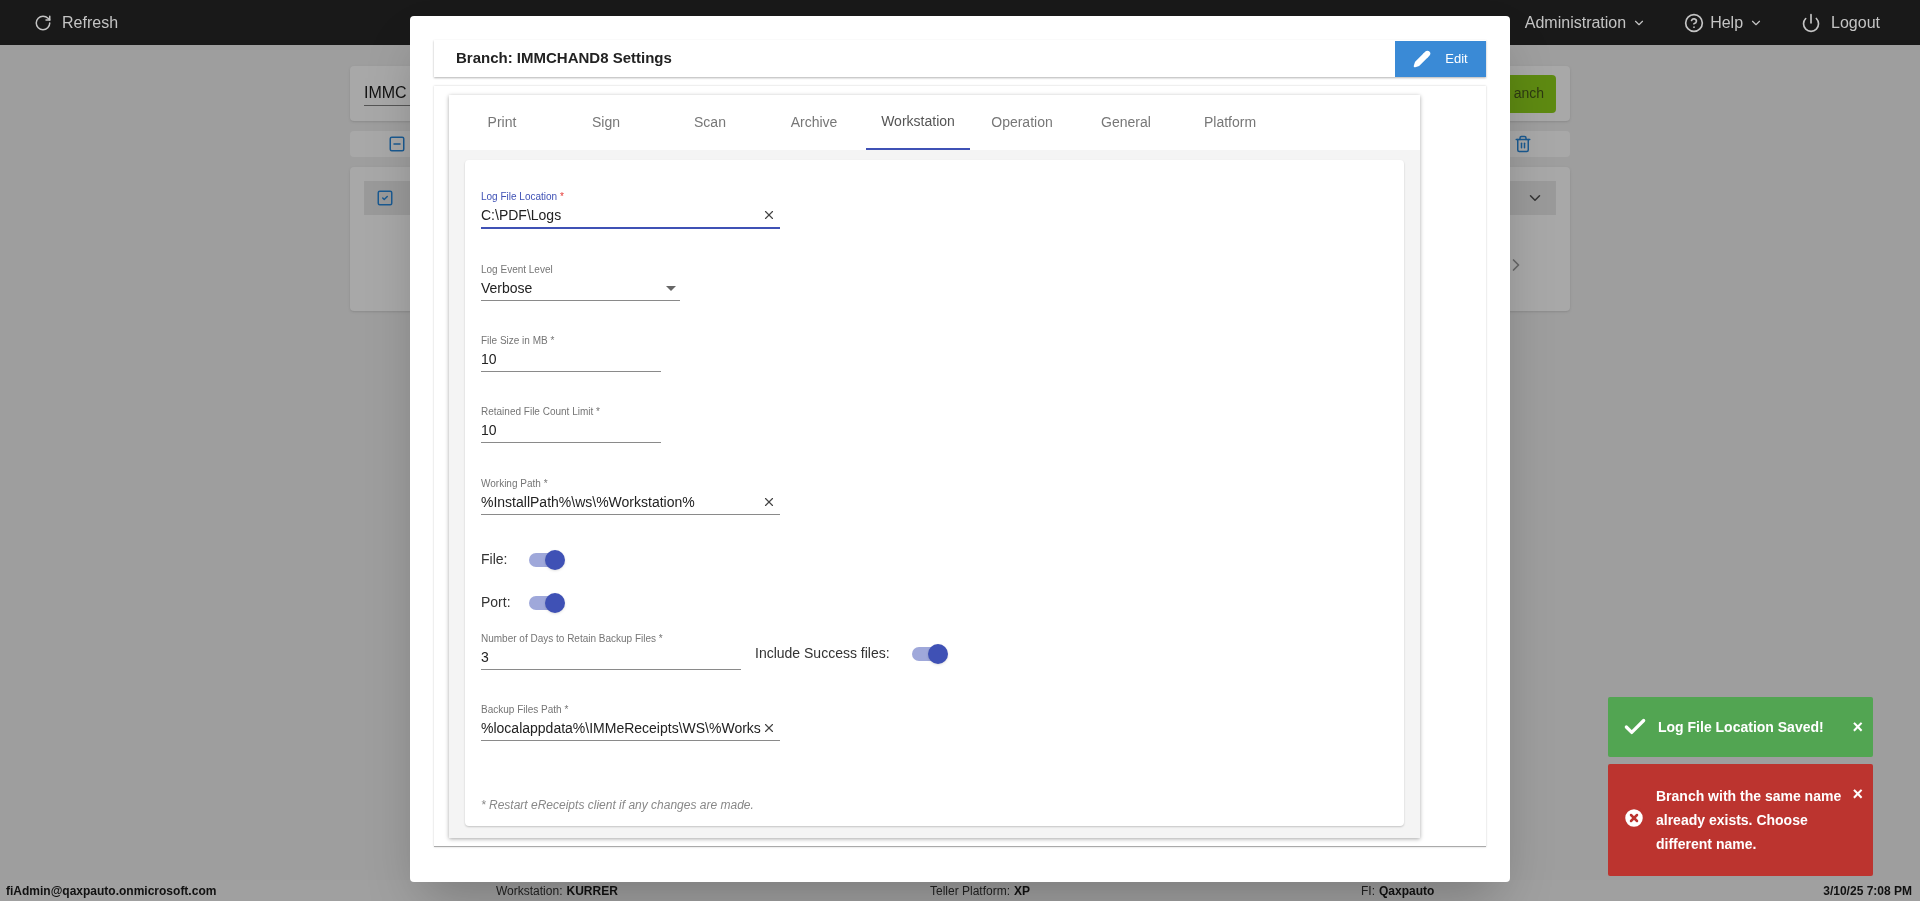  I want to click on close-button: ×, so click(1857, 794).